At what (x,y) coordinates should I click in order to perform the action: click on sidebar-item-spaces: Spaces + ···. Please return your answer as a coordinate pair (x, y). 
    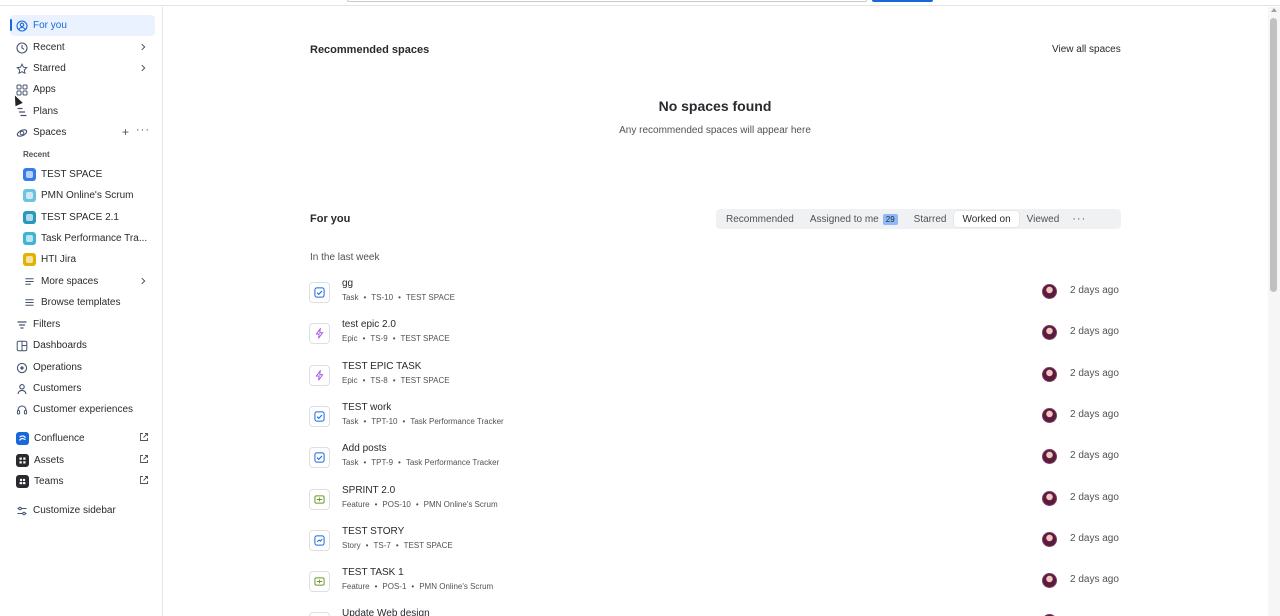
    Looking at the image, I should click on (82, 132).